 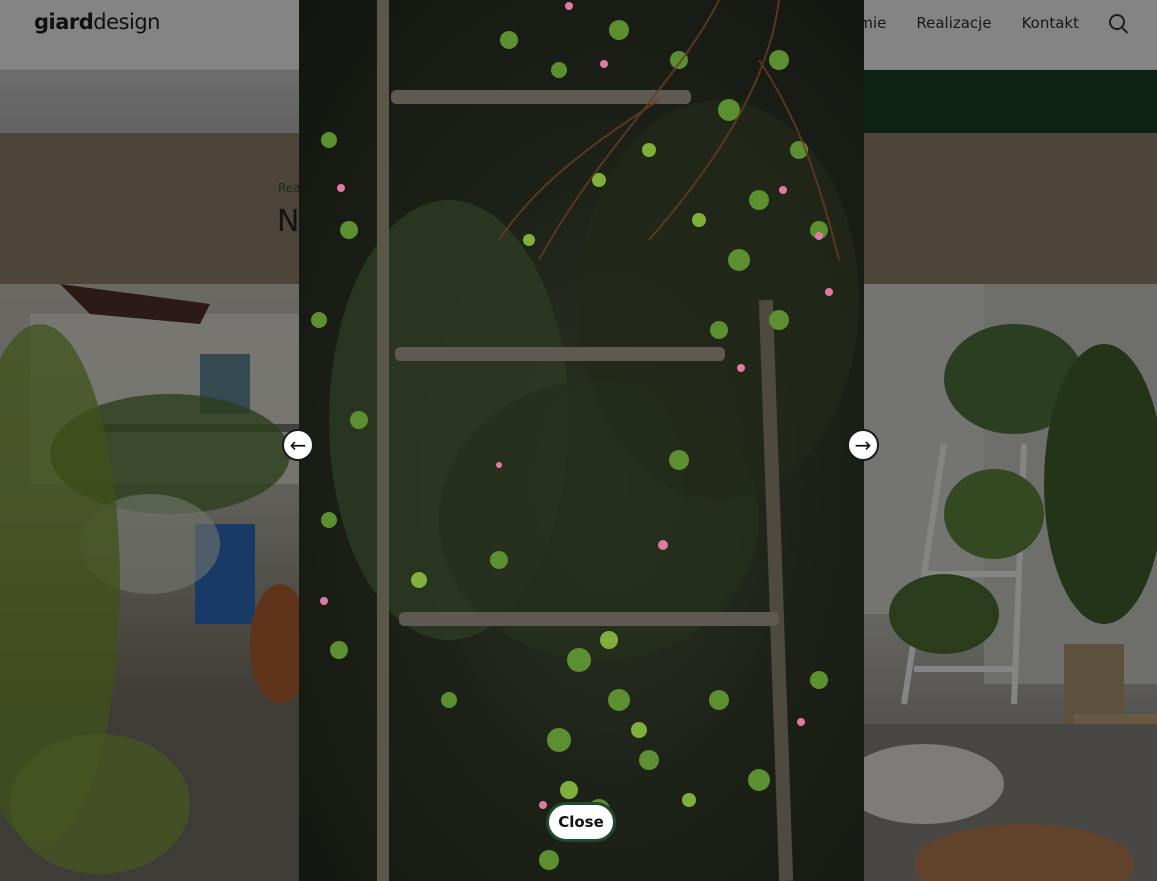 What do you see at coordinates (863, 445) in the screenshot?
I see `arrow-right-icon: →` at bounding box center [863, 445].